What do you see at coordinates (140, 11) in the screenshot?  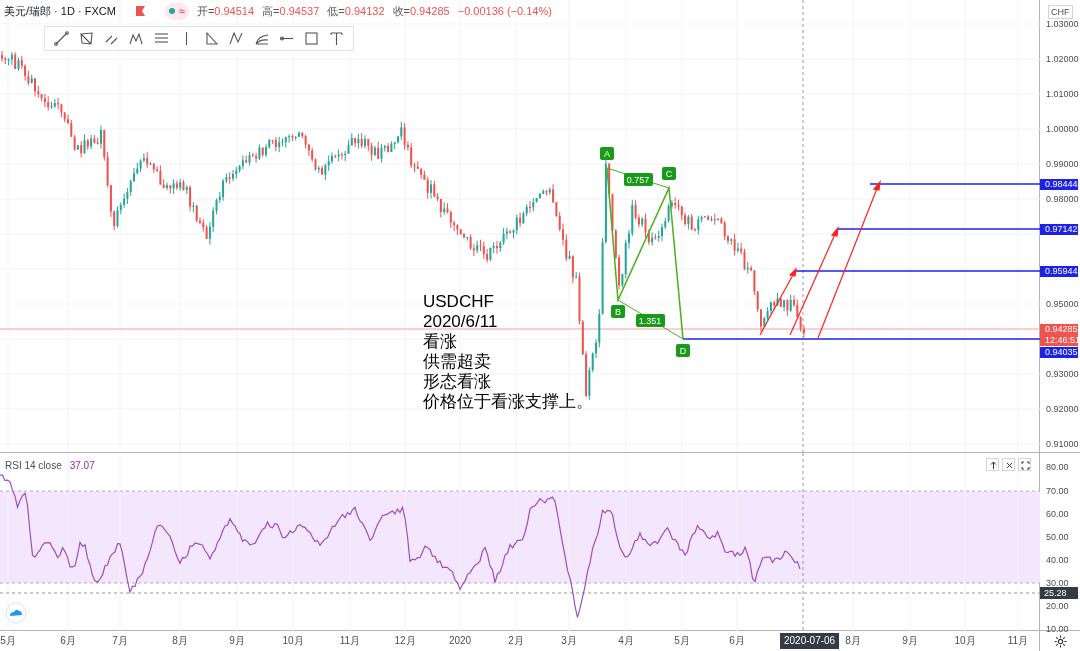 I see `flag-icon` at bounding box center [140, 11].